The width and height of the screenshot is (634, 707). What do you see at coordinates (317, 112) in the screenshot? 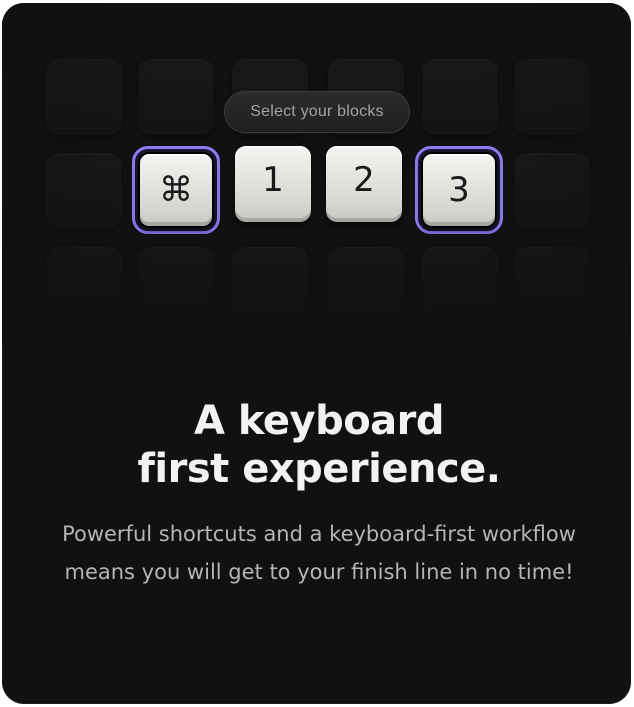
I see `select-blocks-pill: Select your blocks` at bounding box center [317, 112].